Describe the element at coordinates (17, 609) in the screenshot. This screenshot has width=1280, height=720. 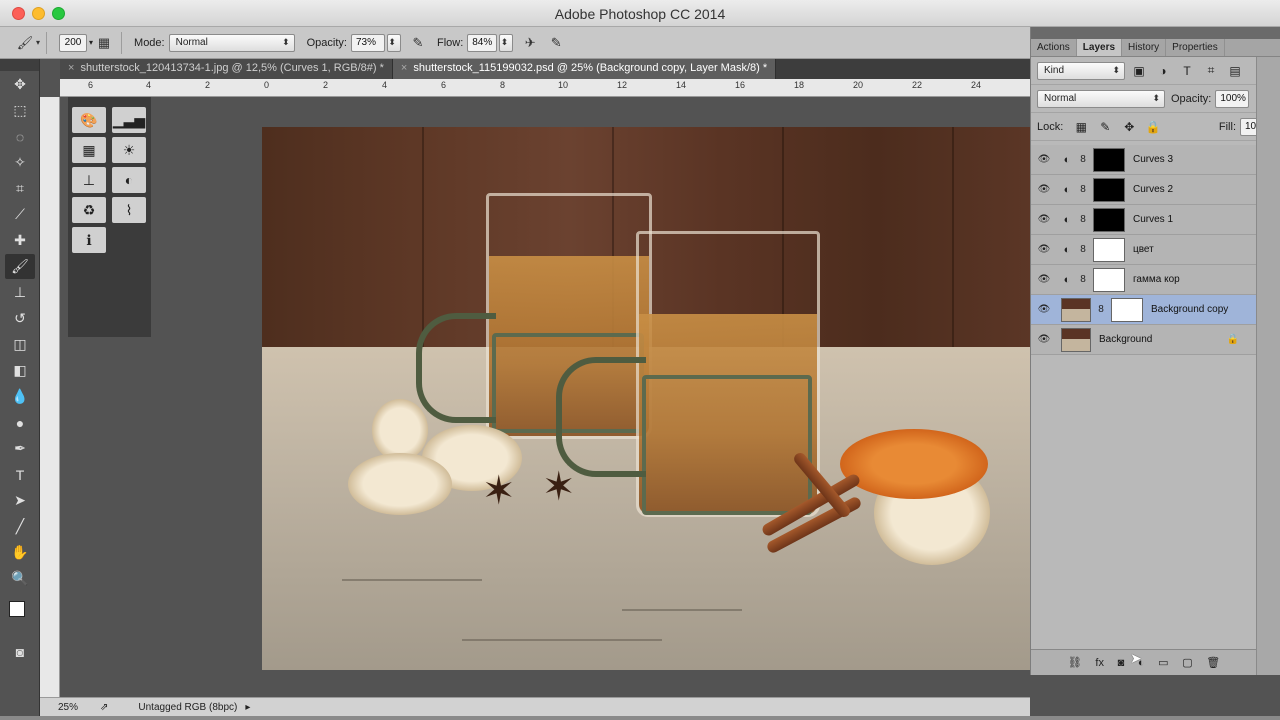
I see `foreground-color-swatch` at that location.